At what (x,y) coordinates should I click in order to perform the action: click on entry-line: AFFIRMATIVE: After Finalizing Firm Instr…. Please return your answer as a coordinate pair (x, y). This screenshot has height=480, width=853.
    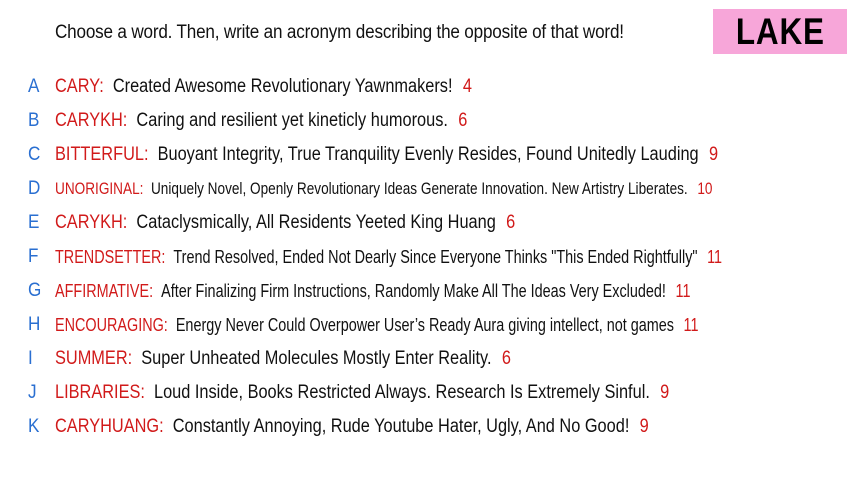
    Looking at the image, I should click on (372, 291).